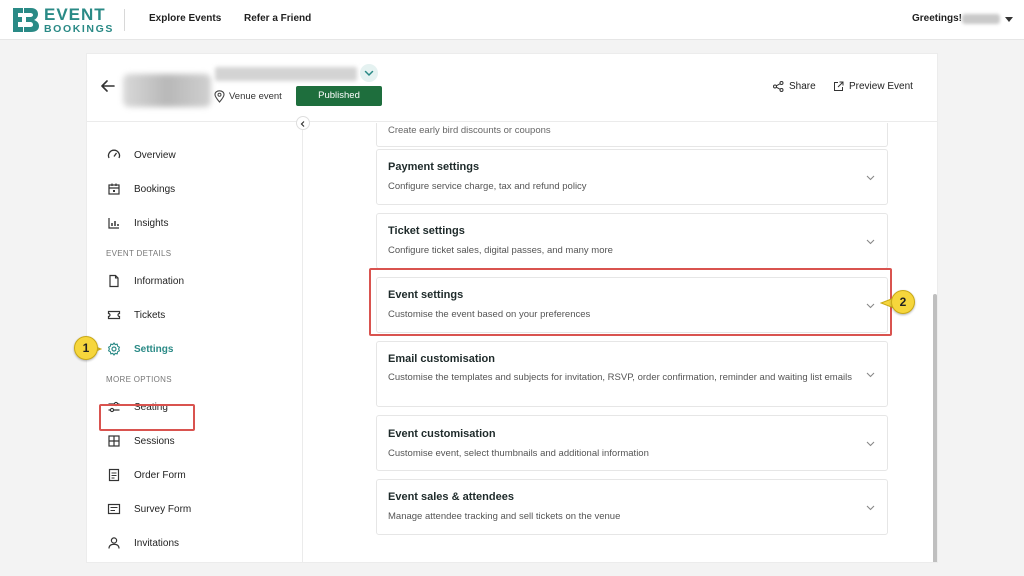 This screenshot has height=576, width=1024. I want to click on share-label: Share, so click(802, 86).